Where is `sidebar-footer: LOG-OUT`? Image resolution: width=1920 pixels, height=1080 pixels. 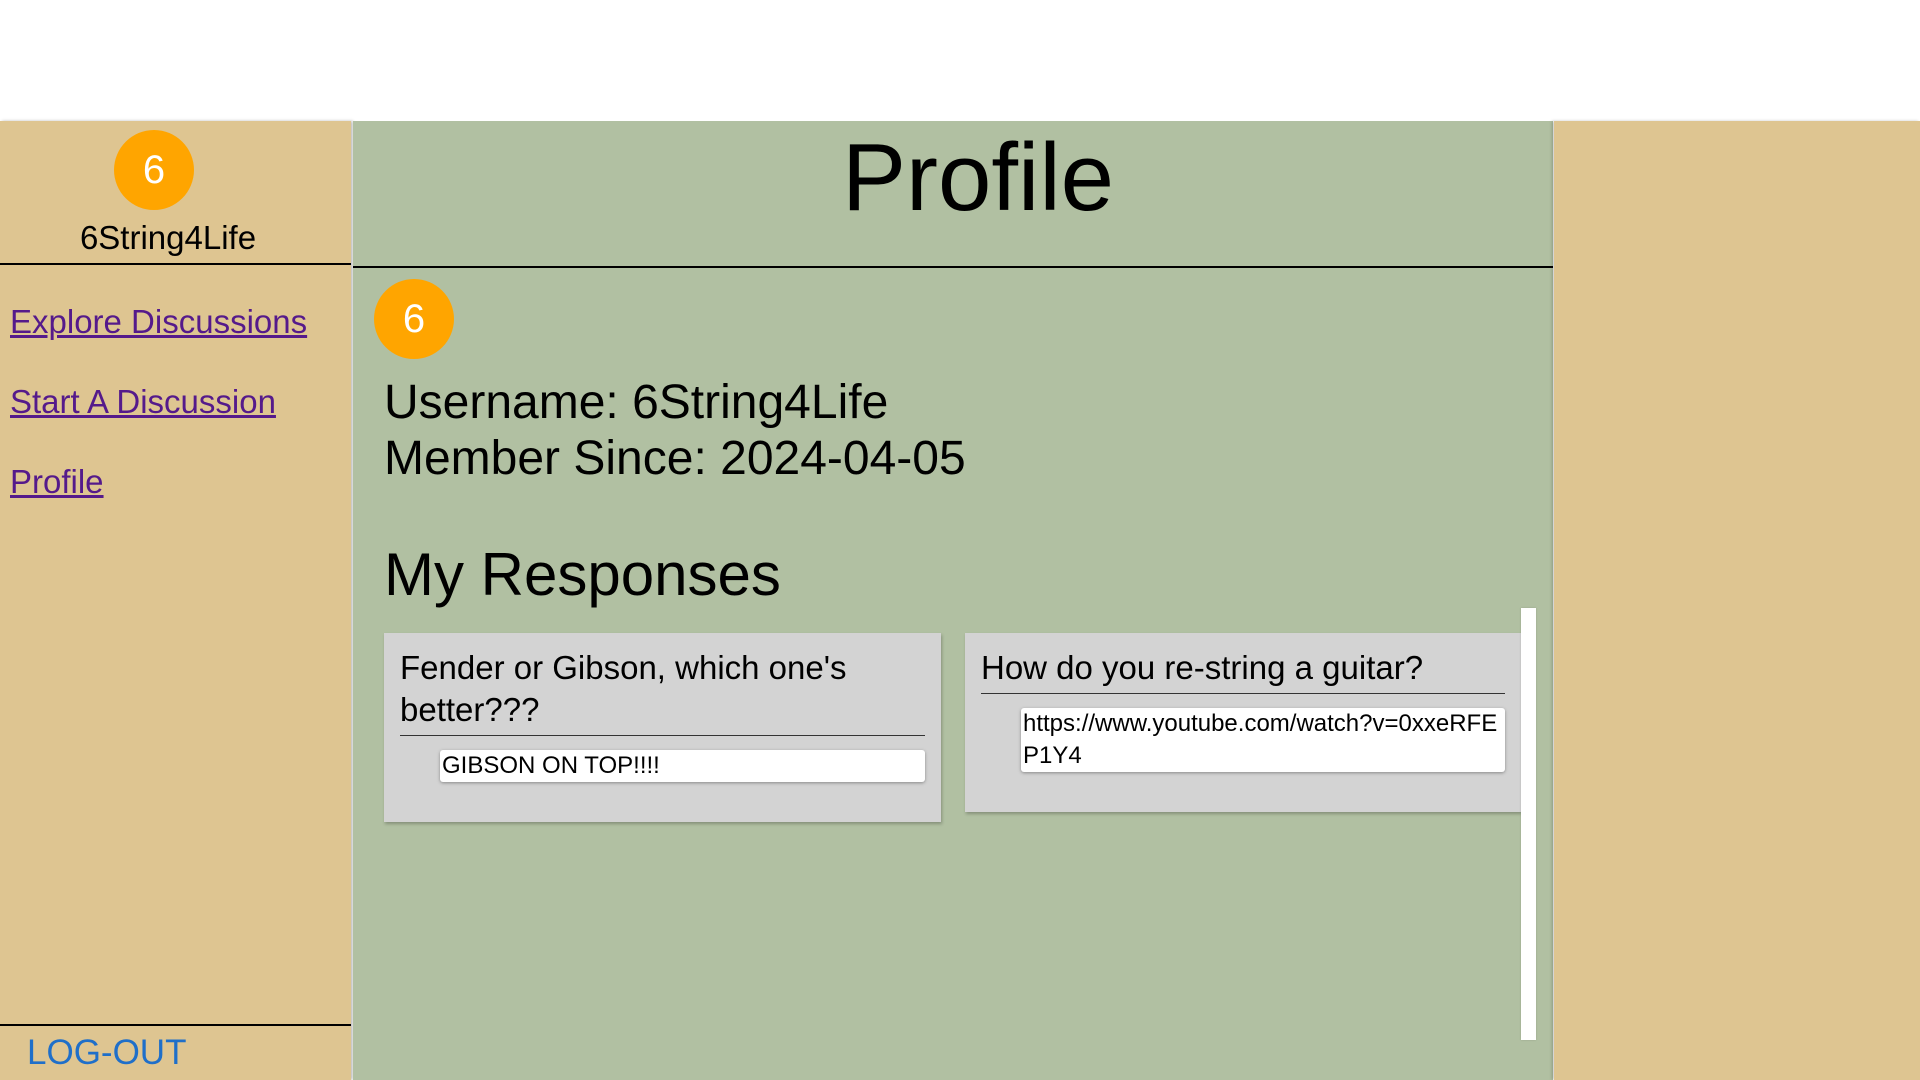
sidebar-footer: LOG-OUT is located at coordinates (175, 1052).